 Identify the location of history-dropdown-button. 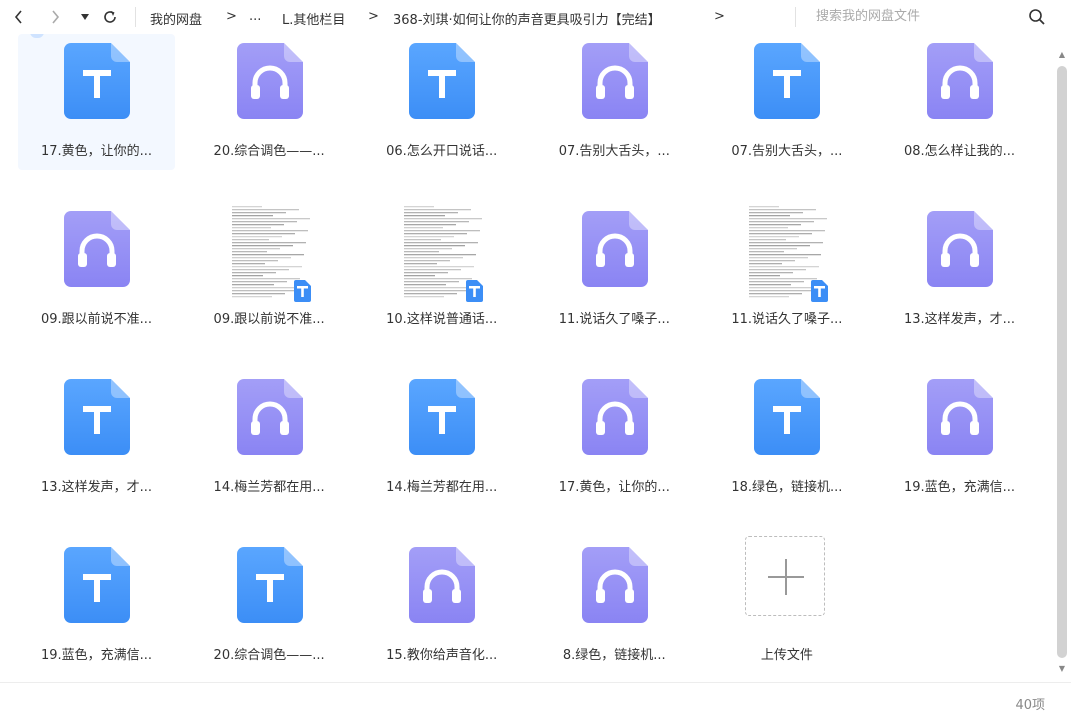
(85, 17).